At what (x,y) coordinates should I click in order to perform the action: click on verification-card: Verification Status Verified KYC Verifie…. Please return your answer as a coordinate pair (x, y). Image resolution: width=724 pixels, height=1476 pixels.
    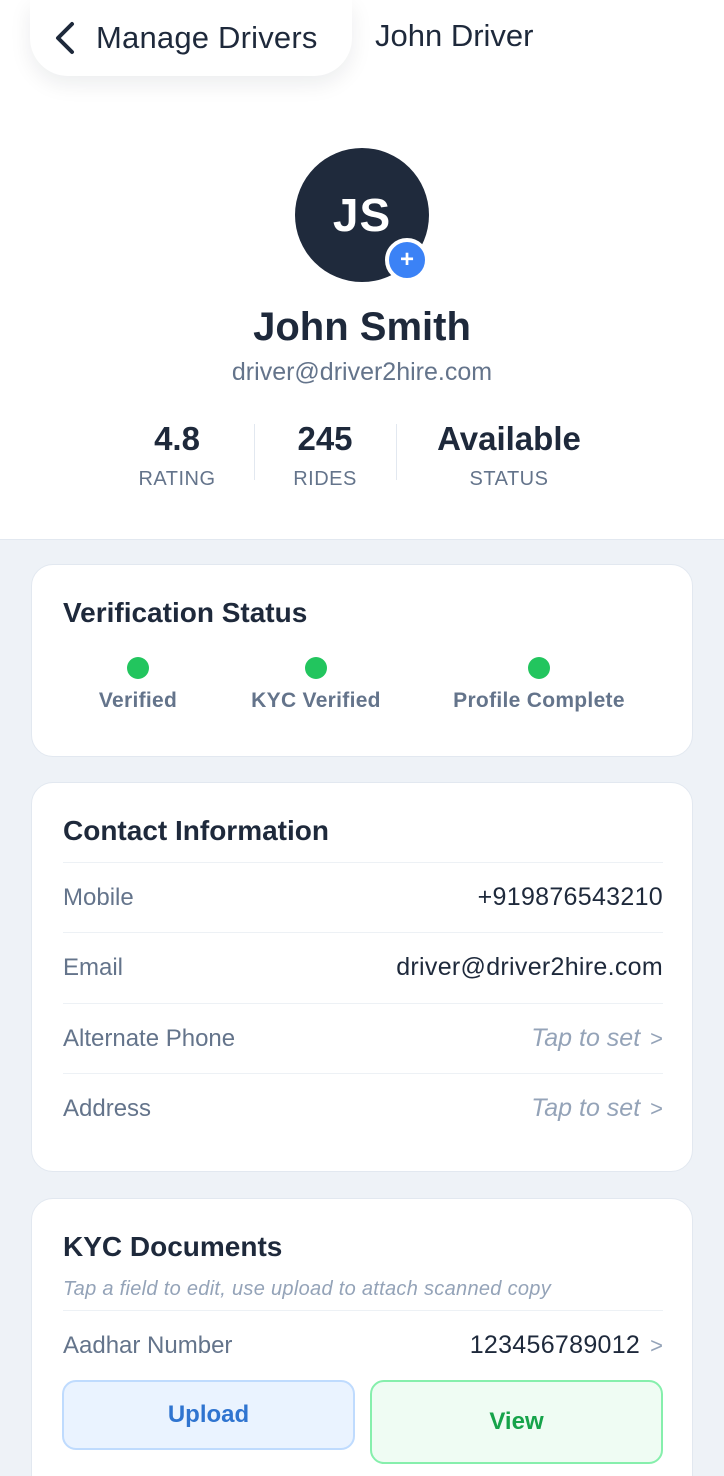
    Looking at the image, I should click on (362, 660).